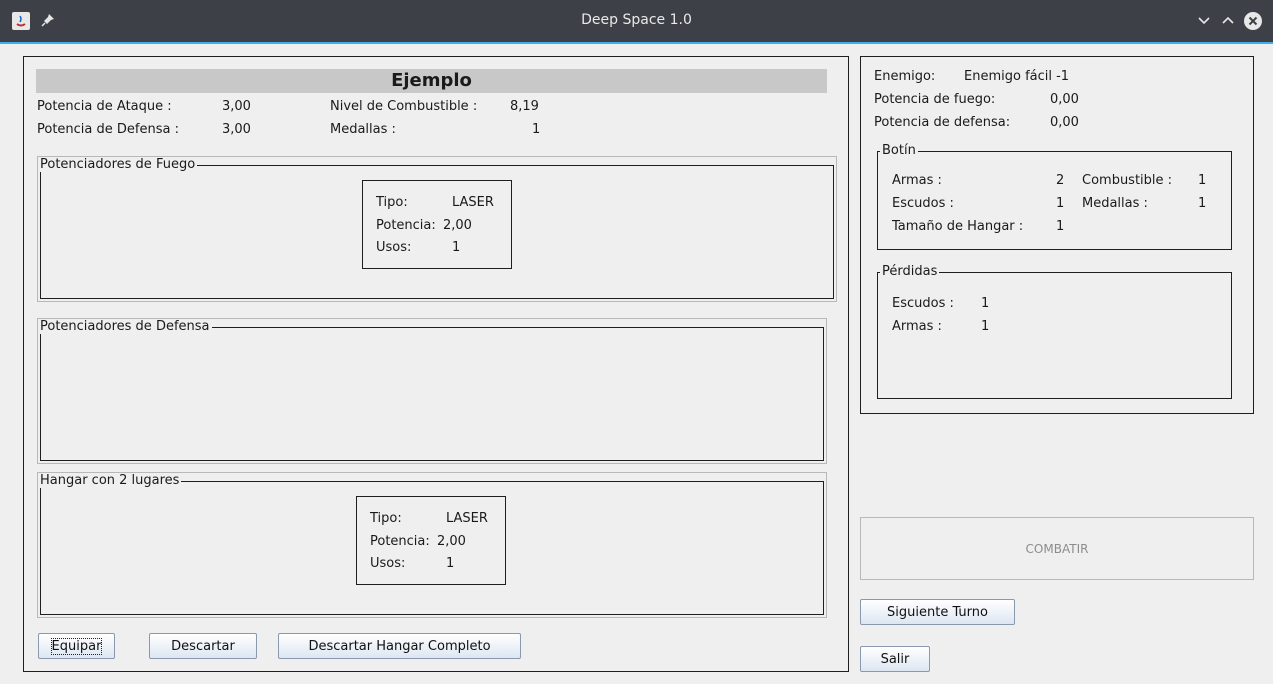 Image resolution: width=1273 pixels, height=684 pixels. I want to click on losses-weapons-label: Armas :, so click(917, 326).